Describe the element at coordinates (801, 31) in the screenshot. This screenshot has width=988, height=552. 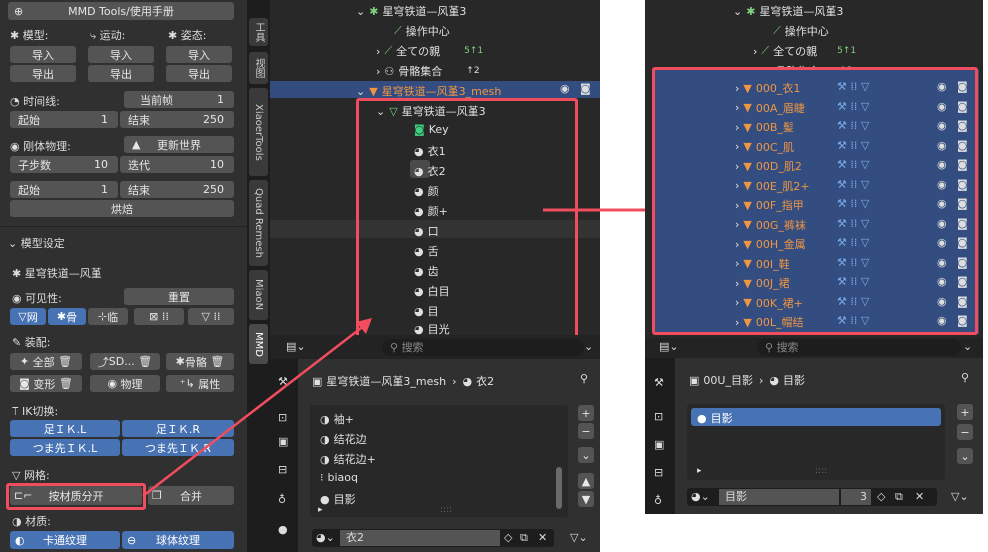
I see `tree-item: ⟋ 操作中心` at that location.